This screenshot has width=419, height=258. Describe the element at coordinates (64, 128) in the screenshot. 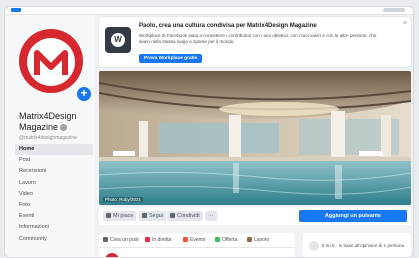

I see `verified-icon` at that location.